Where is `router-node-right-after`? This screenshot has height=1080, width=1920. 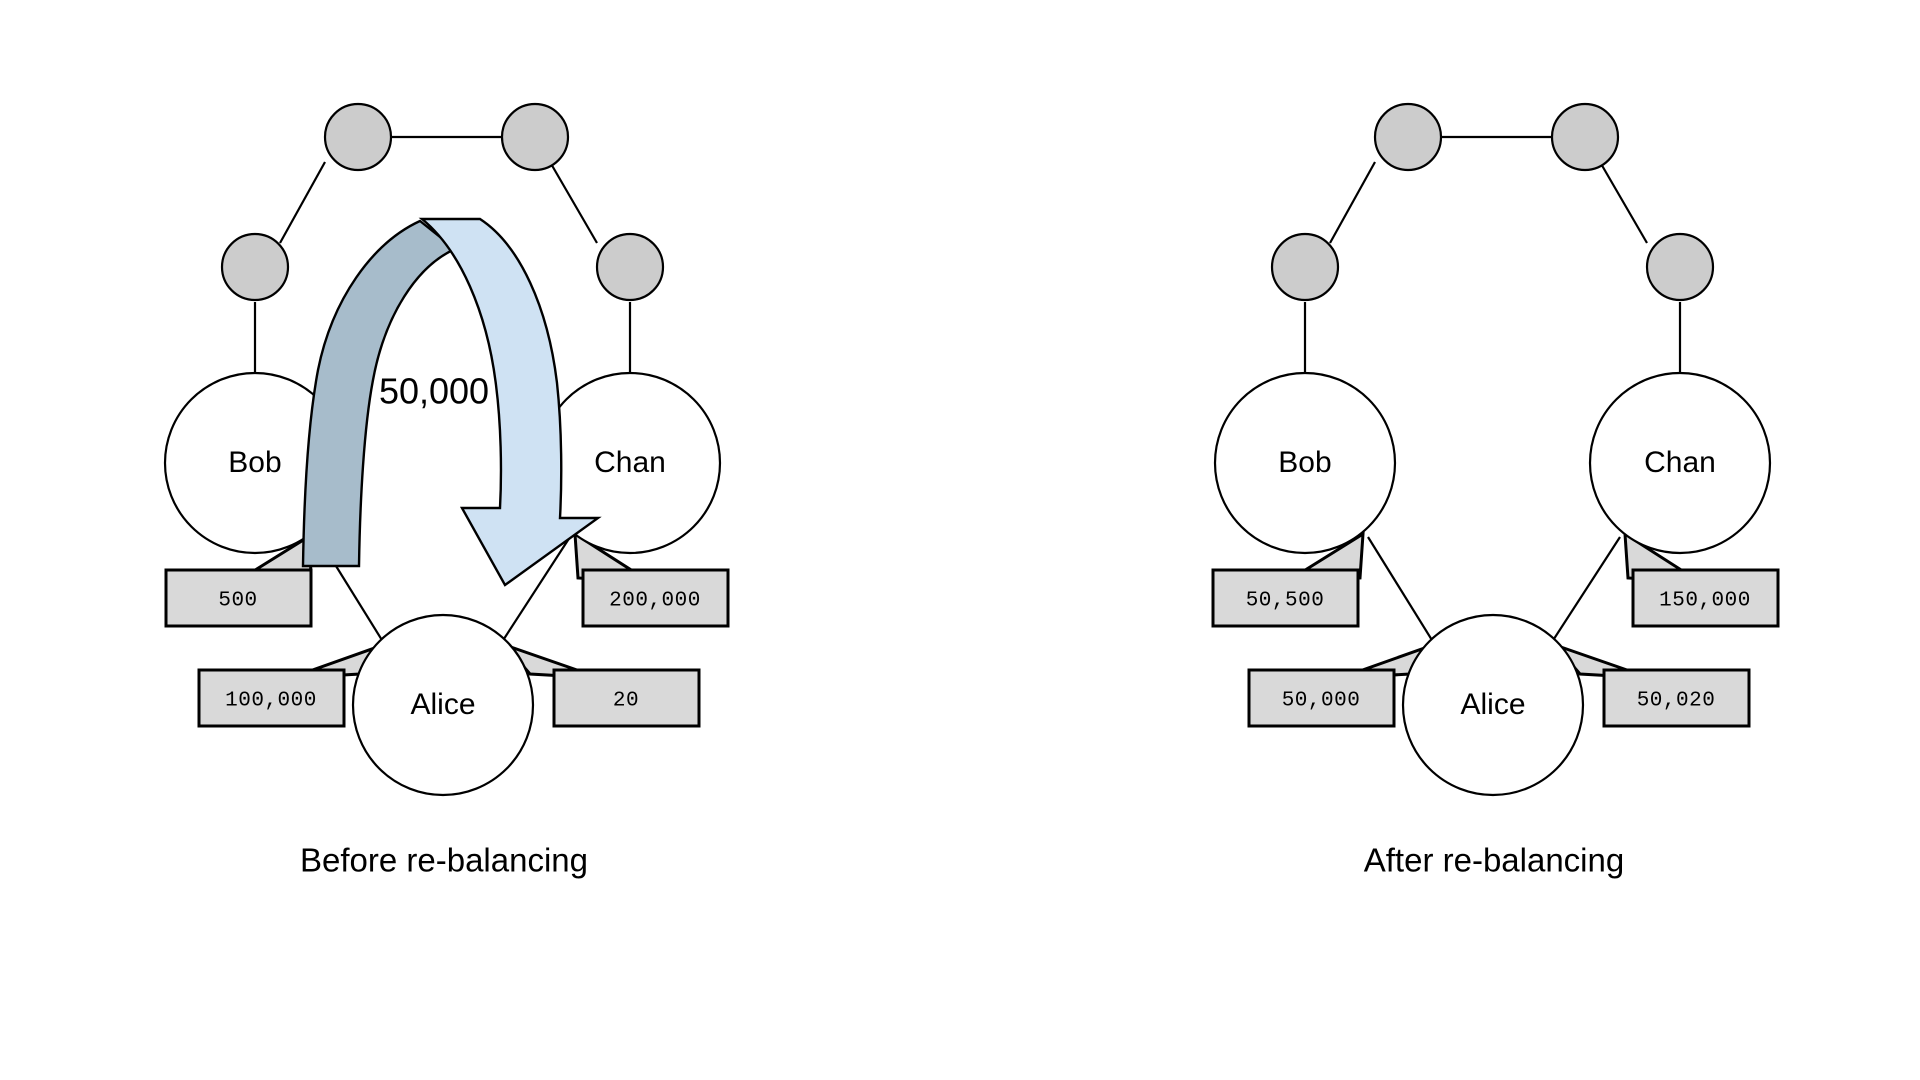 router-node-right-after is located at coordinates (1680, 267).